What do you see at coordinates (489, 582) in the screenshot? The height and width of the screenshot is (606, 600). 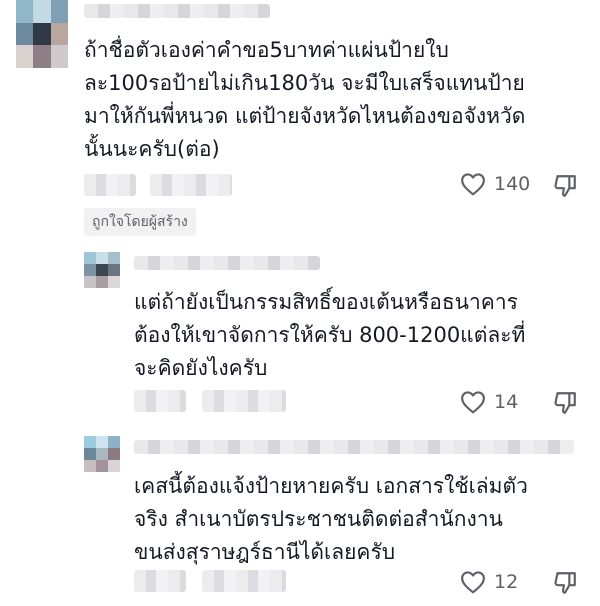 I see `like-button: 12` at bounding box center [489, 582].